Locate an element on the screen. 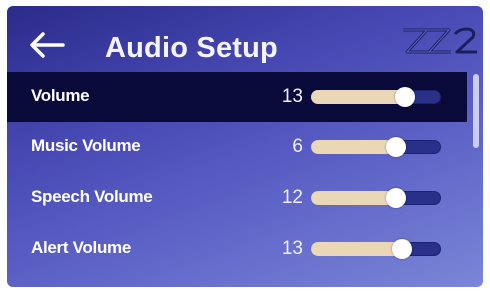  arrow-left-icon is located at coordinates (47, 45).